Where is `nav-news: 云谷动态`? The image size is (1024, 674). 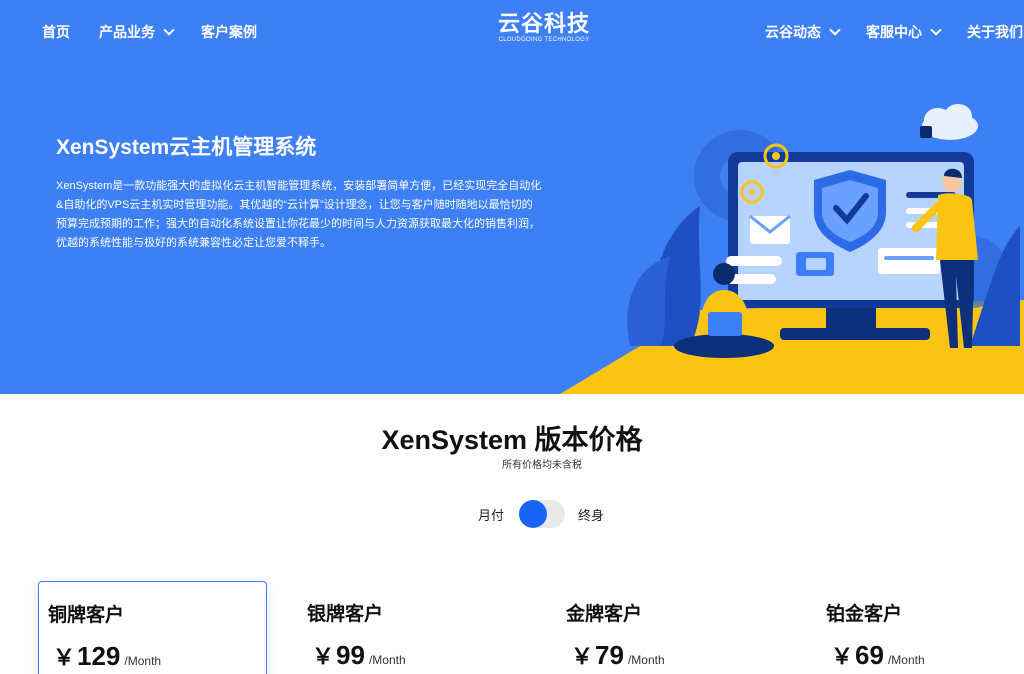 nav-news: 云谷动态 is located at coordinates (803, 32).